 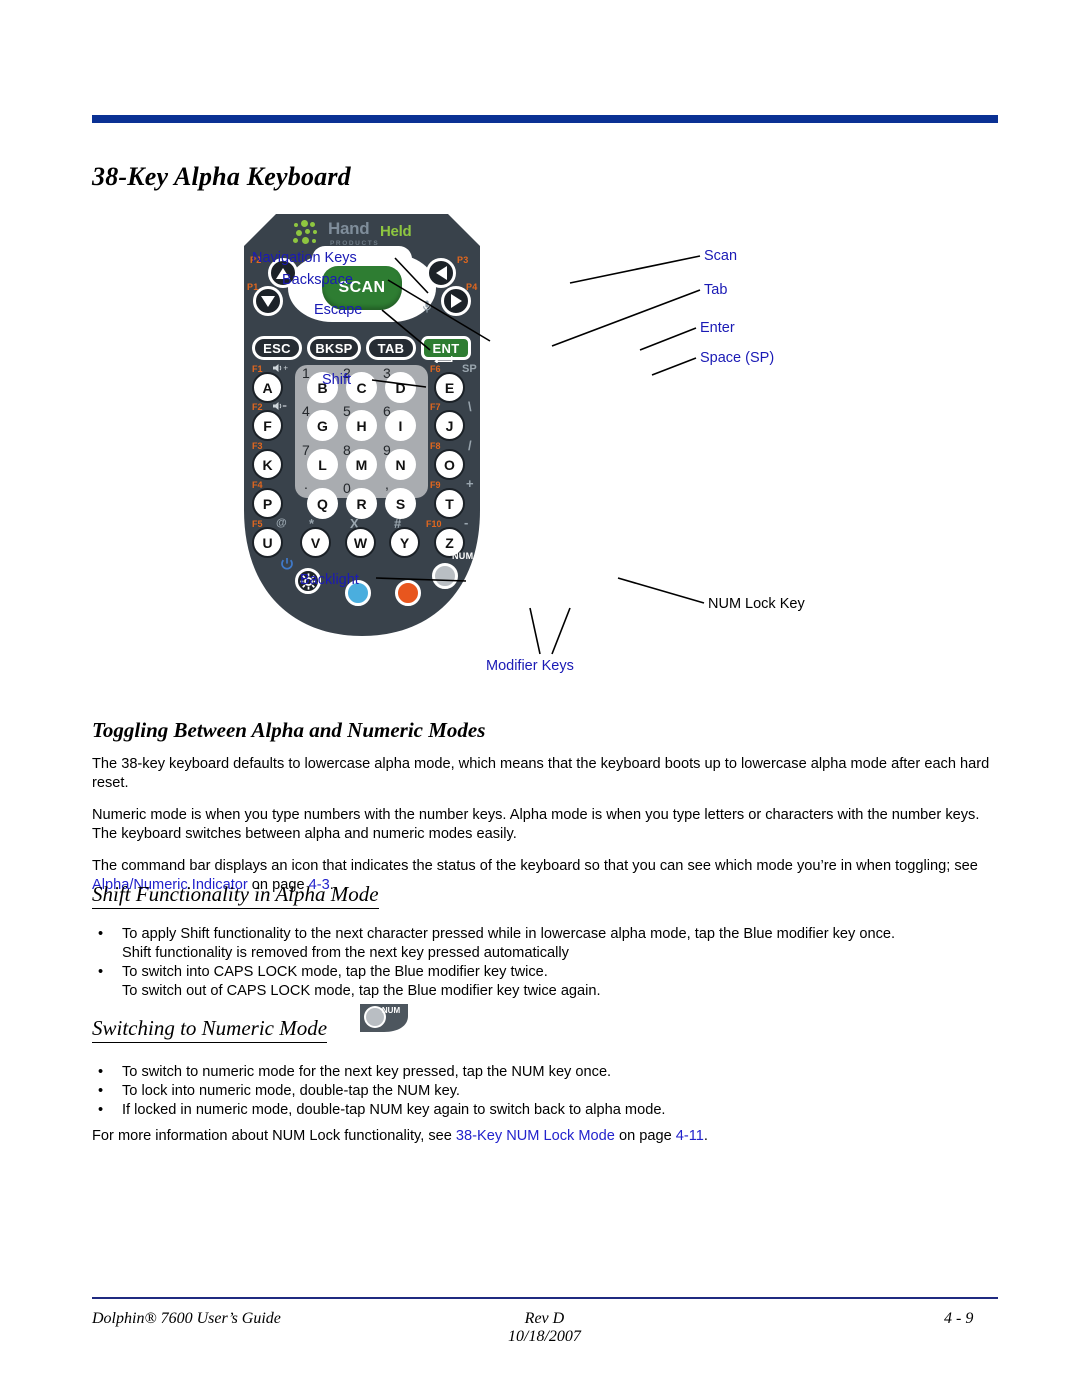 I want to click on footer-center-text: Rev D 10/18/2007, so click(x=544, y=1328).